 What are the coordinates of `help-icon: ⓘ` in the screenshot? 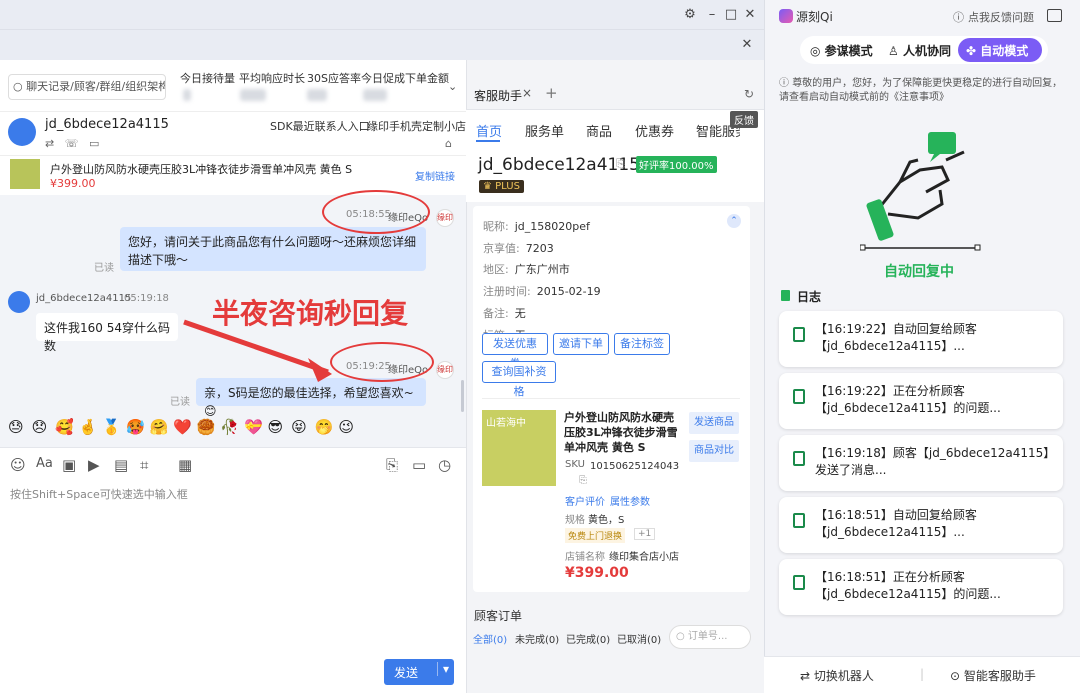 It's located at (958, 17).